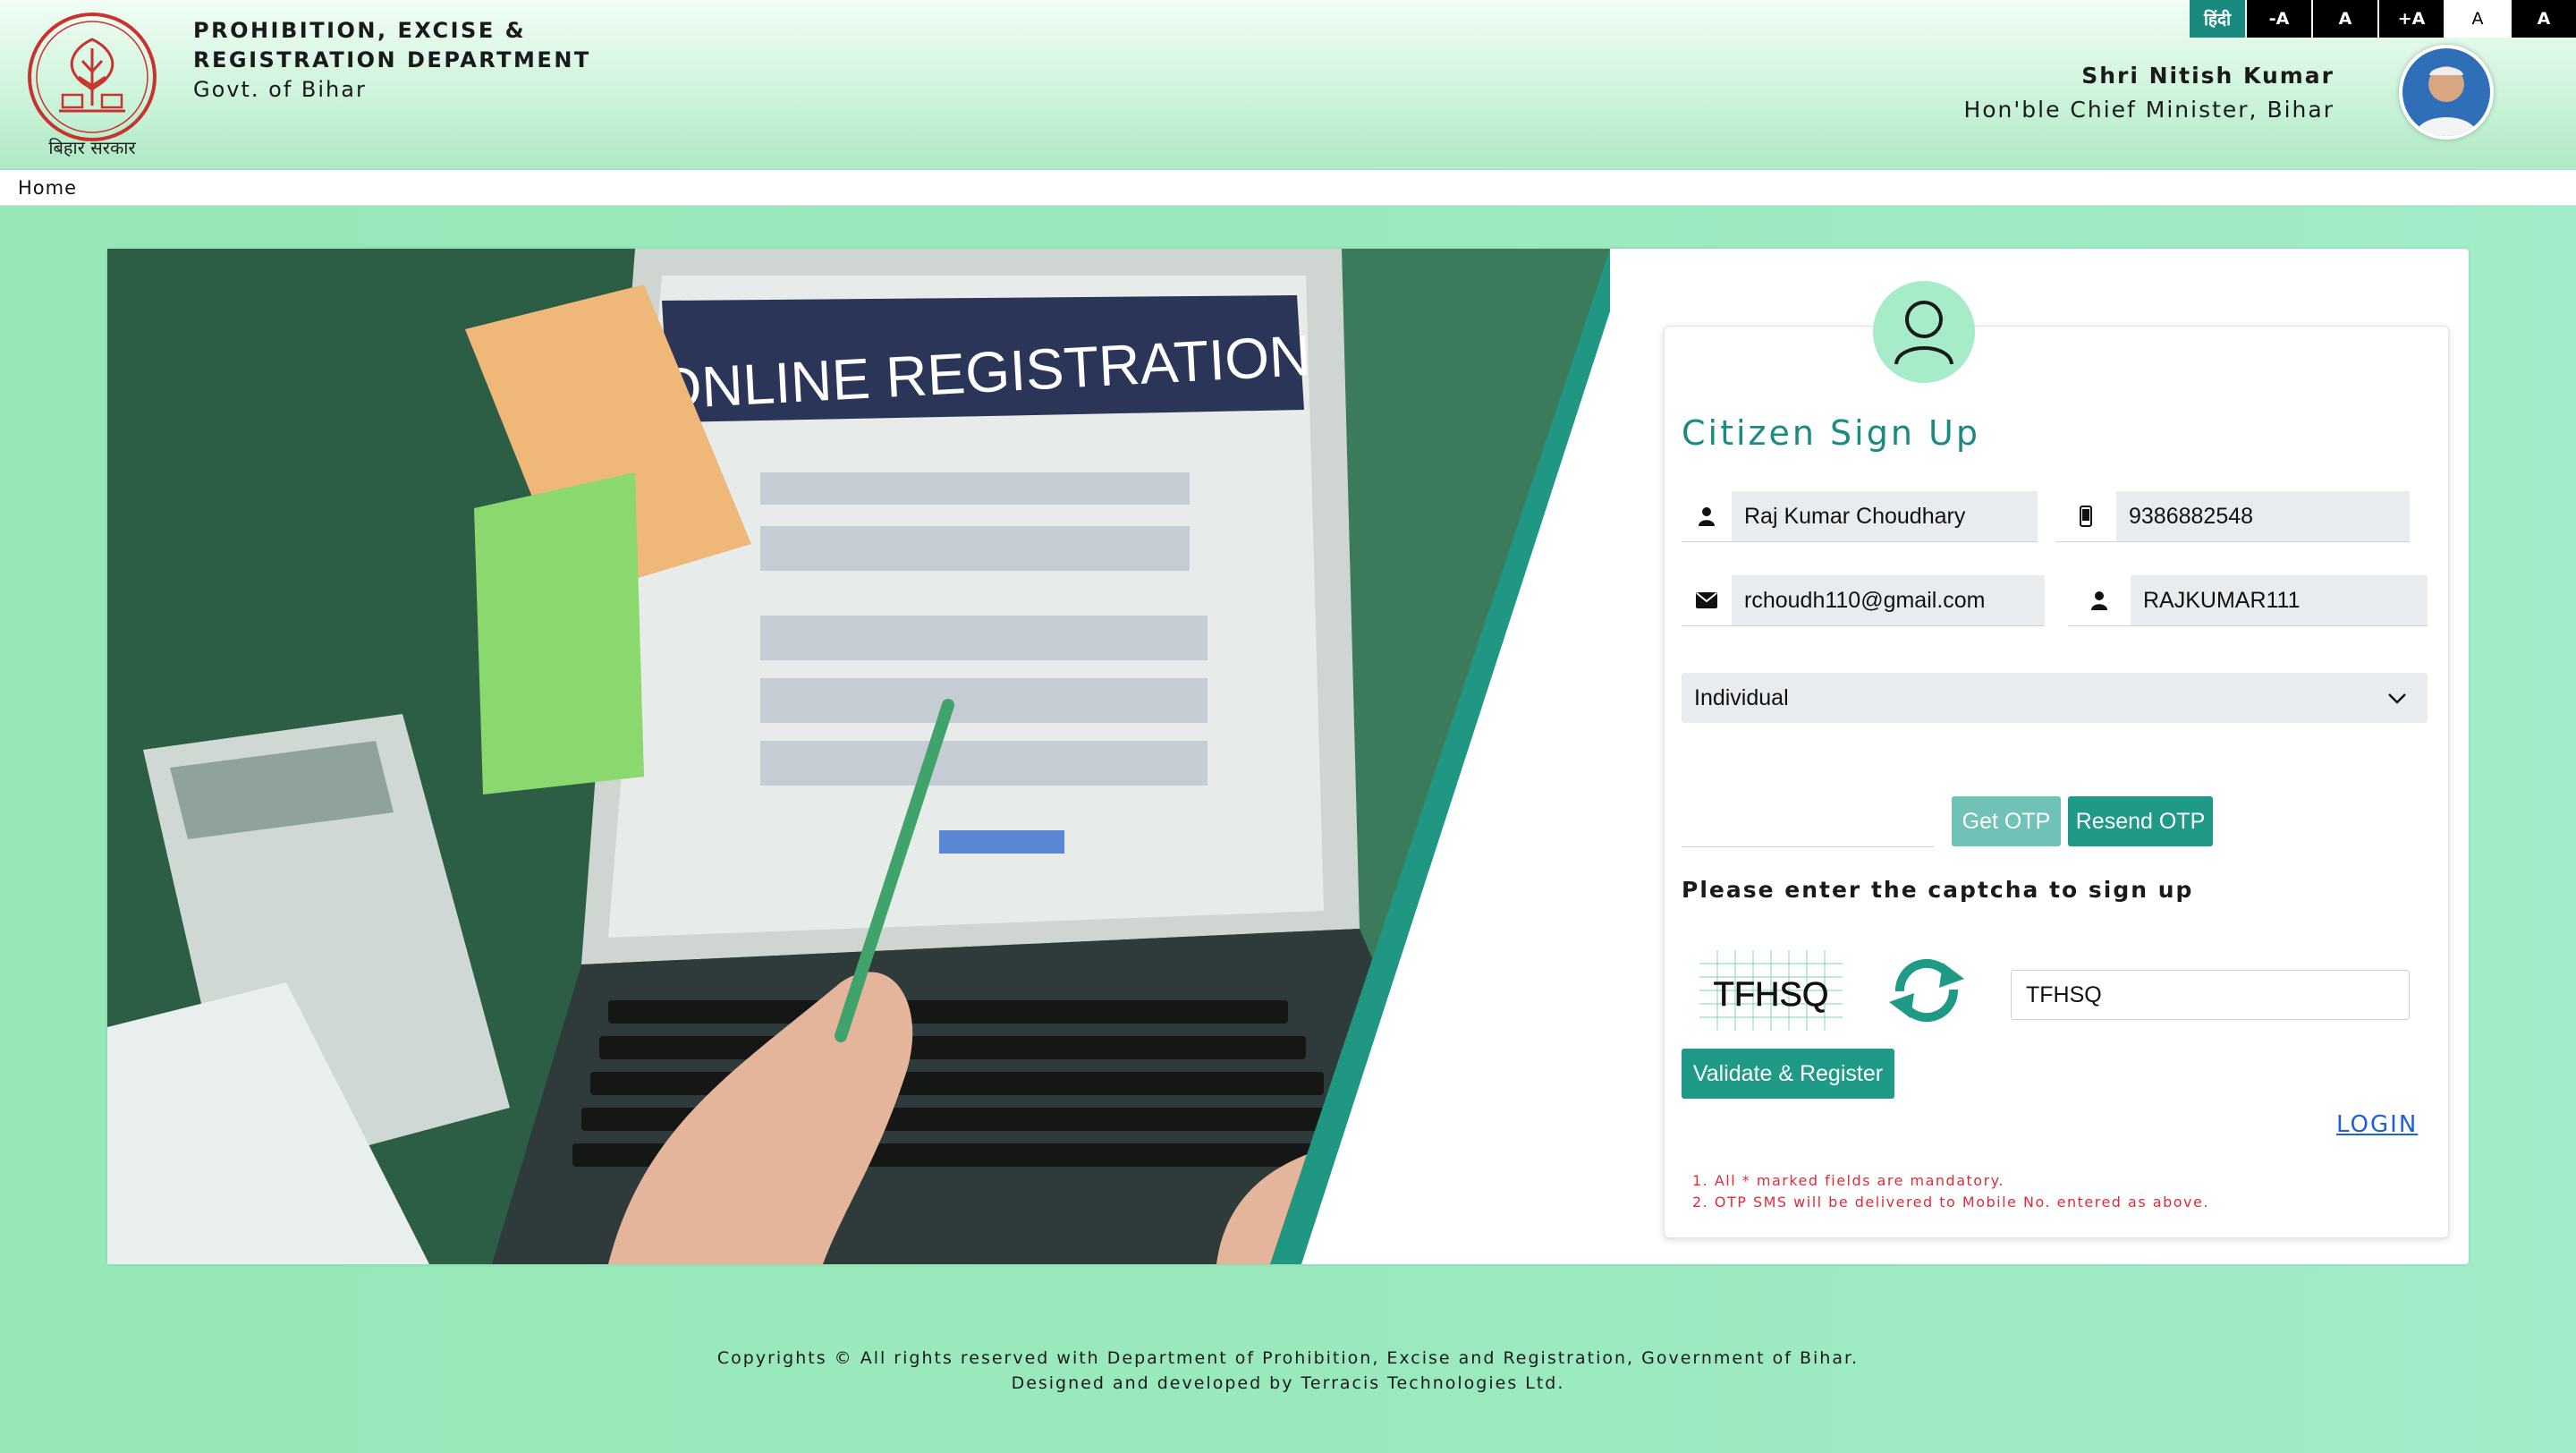 The image size is (2576, 1453). What do you see at coordinates (2411, 19) in the screenshot?
I see `font-increase-button: +A` at bounding box center [2411, 19].